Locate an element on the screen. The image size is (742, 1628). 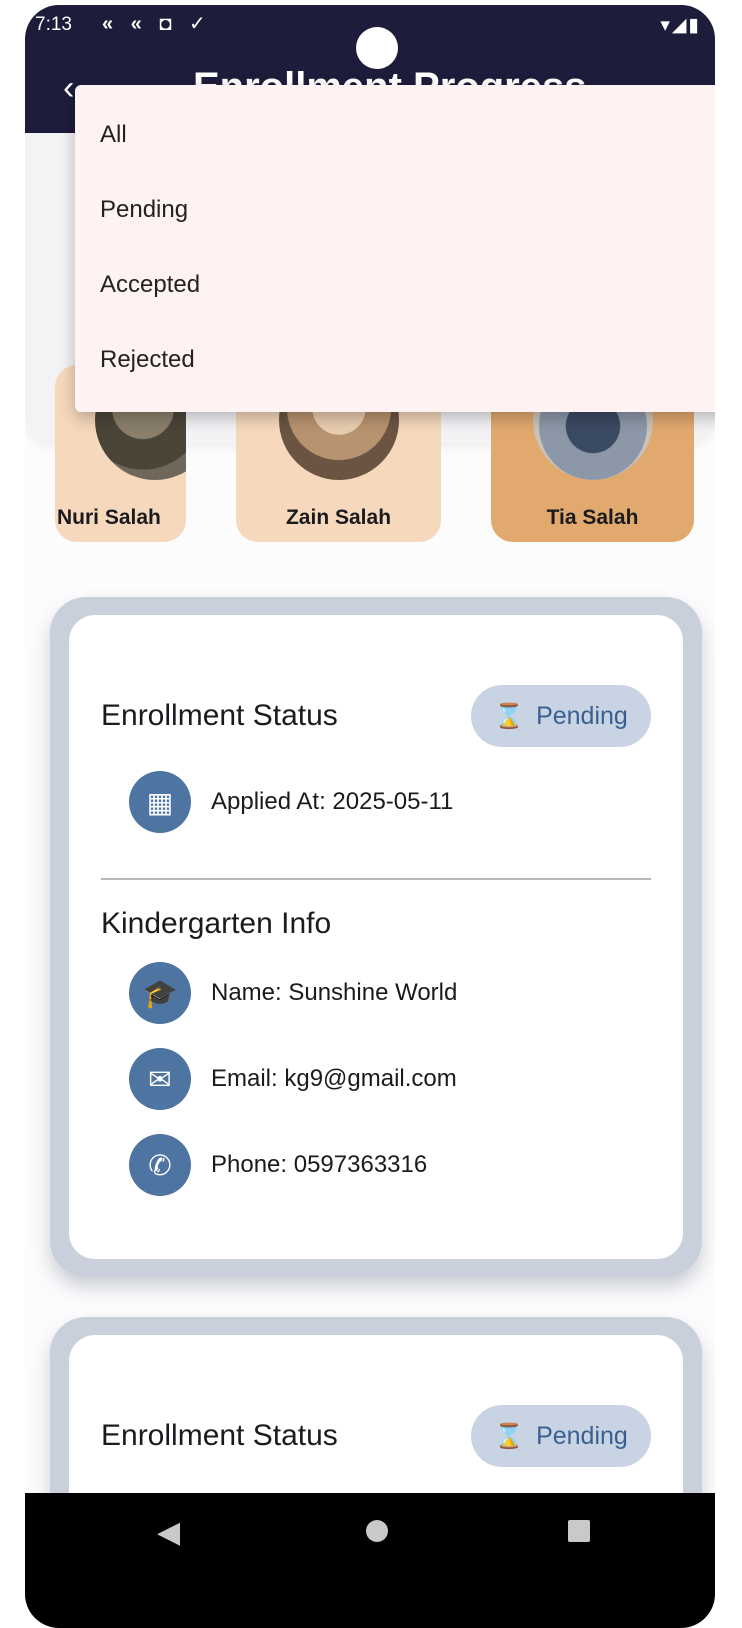
system-nav-bar: ◀ is located at coordinates (370, 1560).